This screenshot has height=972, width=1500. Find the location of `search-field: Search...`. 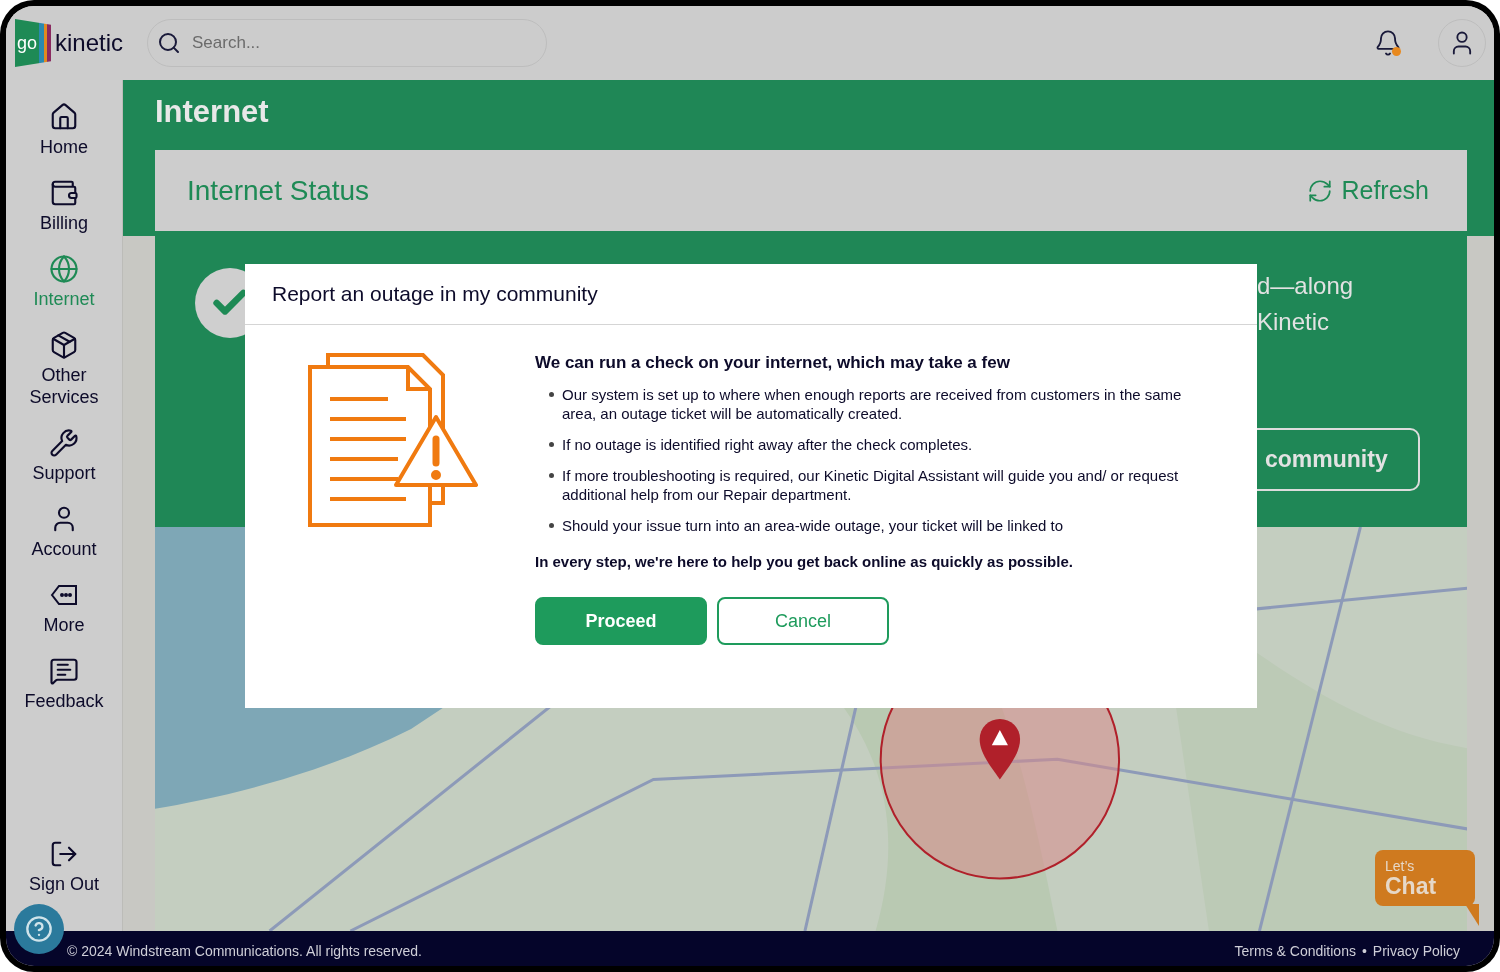

search-field: Search... is located at coordinates (347, 43).